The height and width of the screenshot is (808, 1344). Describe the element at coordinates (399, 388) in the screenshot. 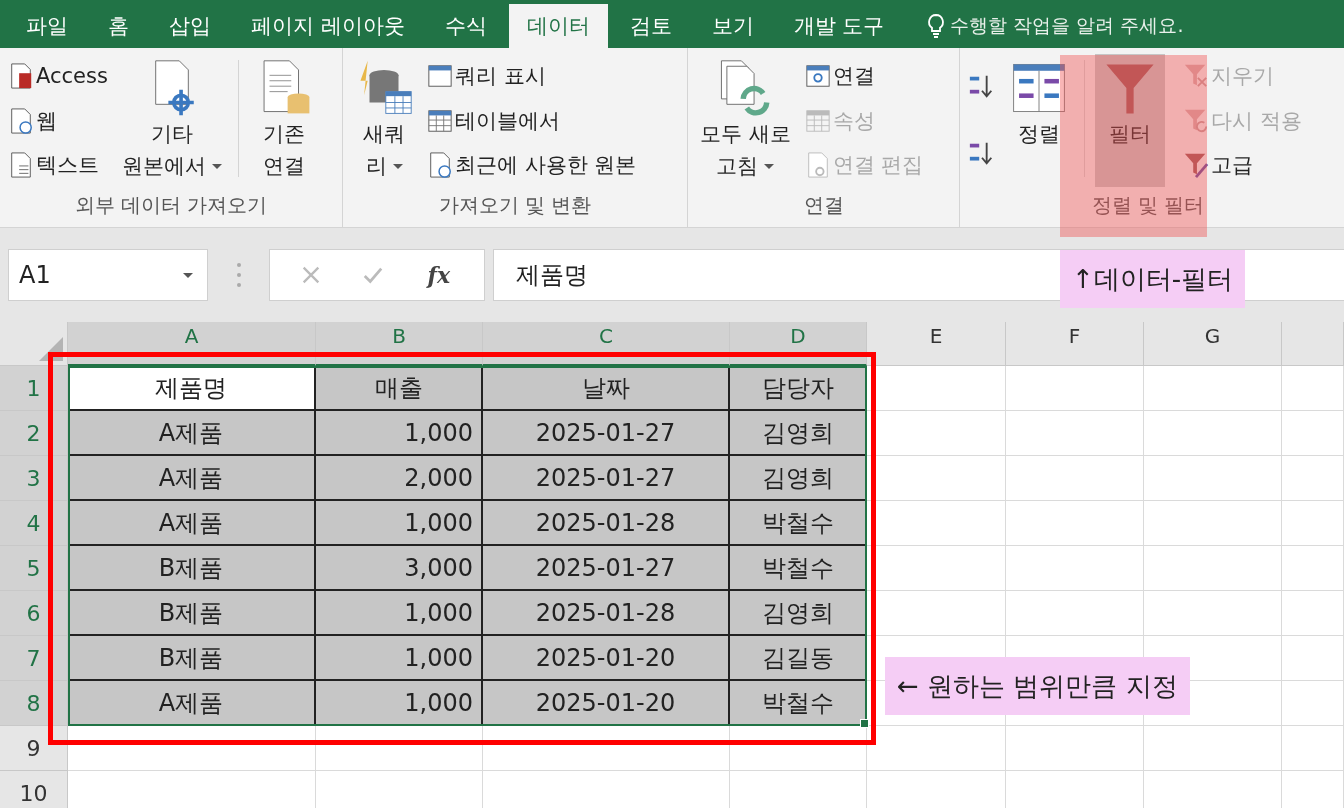

I see `table-cell: 매출` at that location.